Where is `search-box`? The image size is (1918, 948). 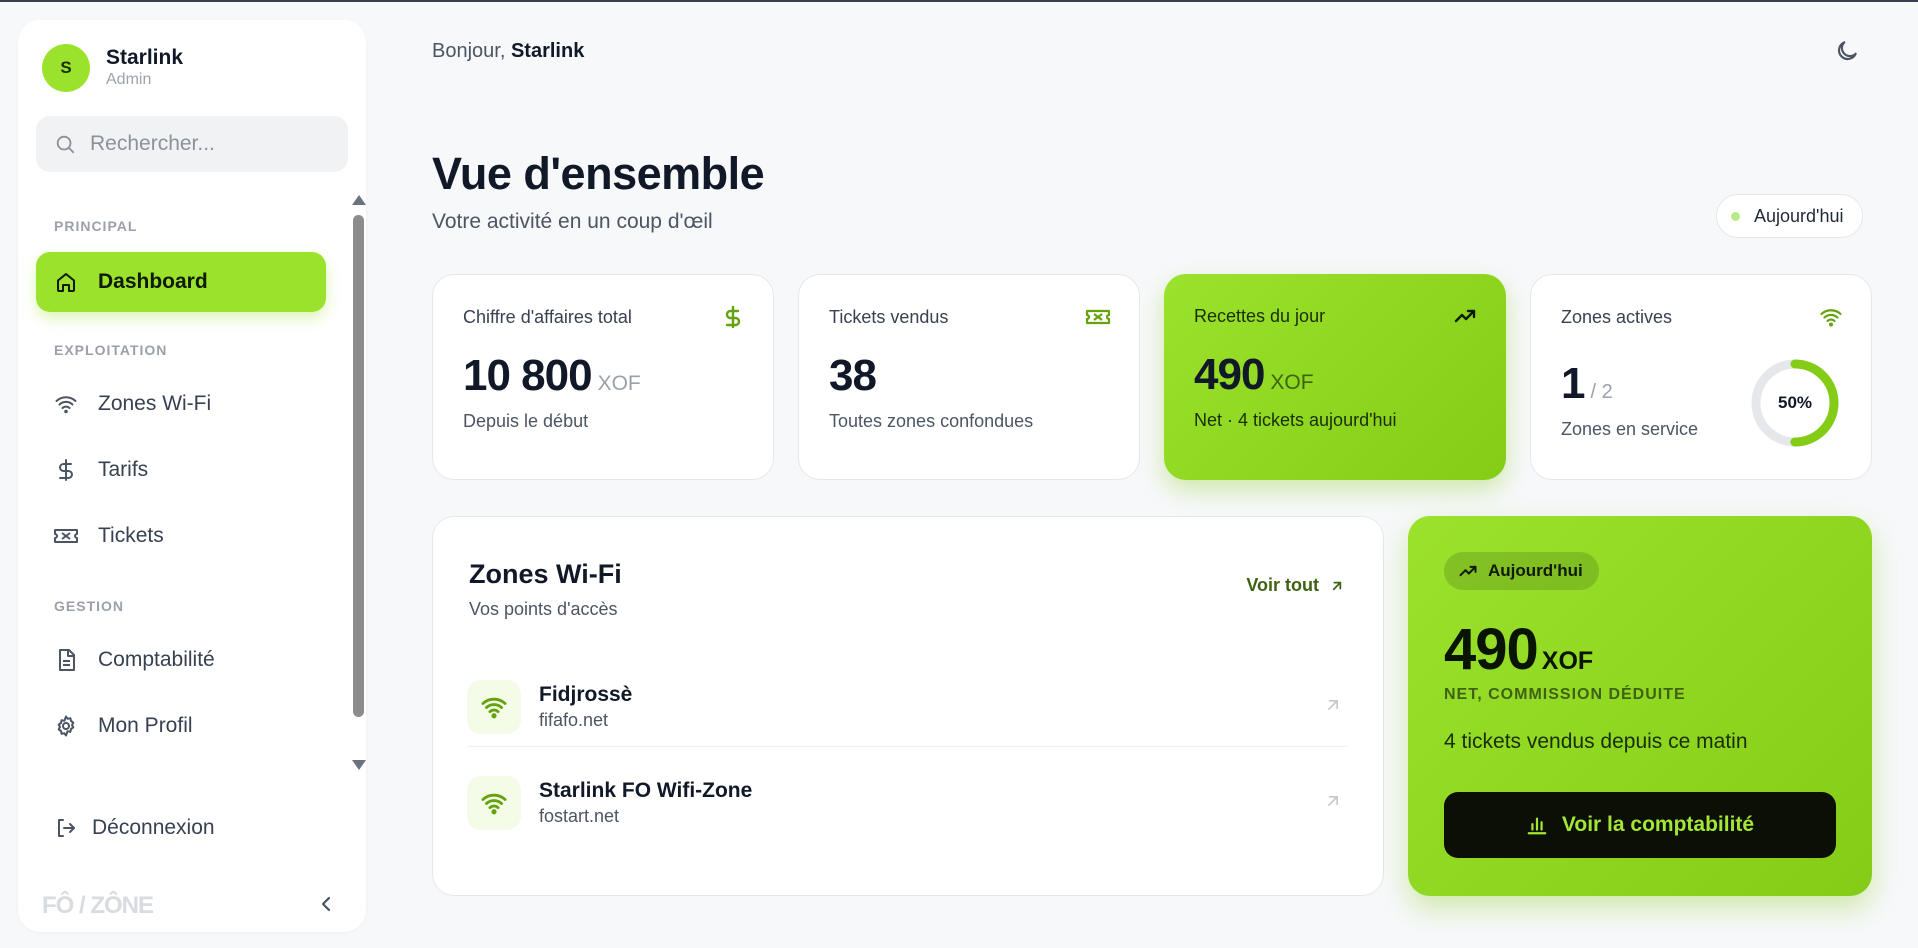 search-box is located at coordinates (192, 144).